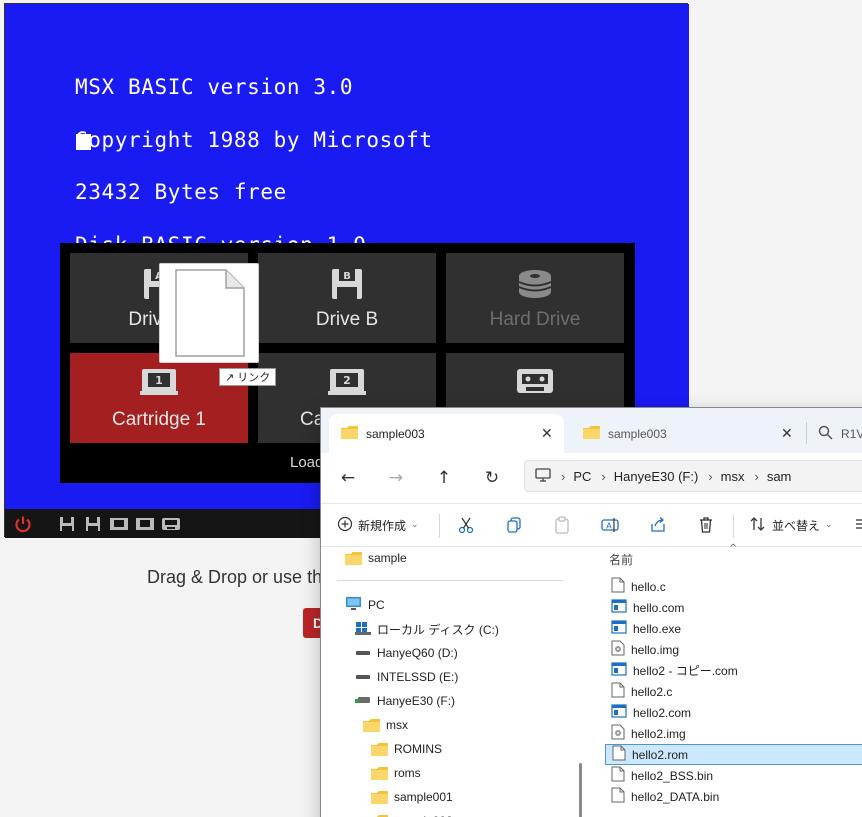 This screenshot has width=862, height=817. Describe the element at coordinates (637, 433) in the screenshot. I see `tab-label: sample003` at that location.